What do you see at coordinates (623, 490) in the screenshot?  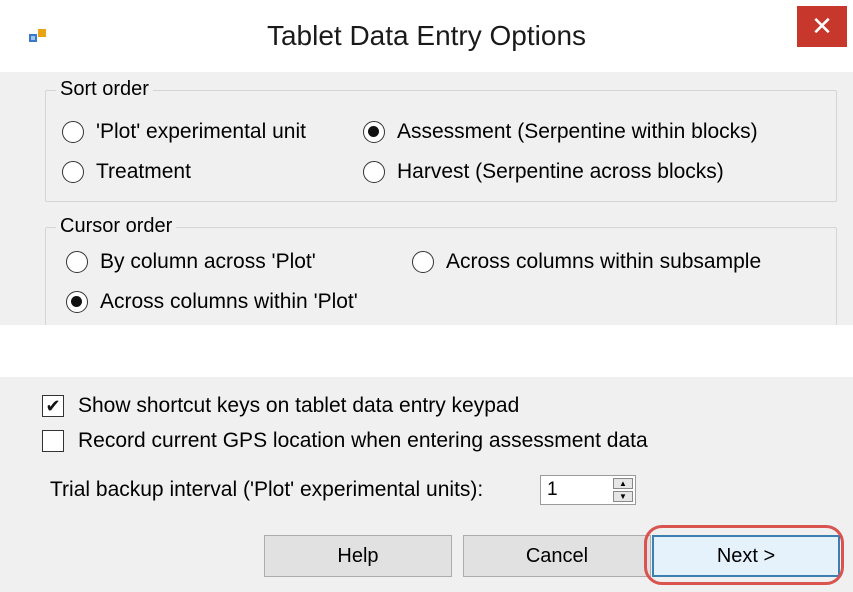 I see `spinner-buttons: ▲ ▼` at bounding box center [623, 490].